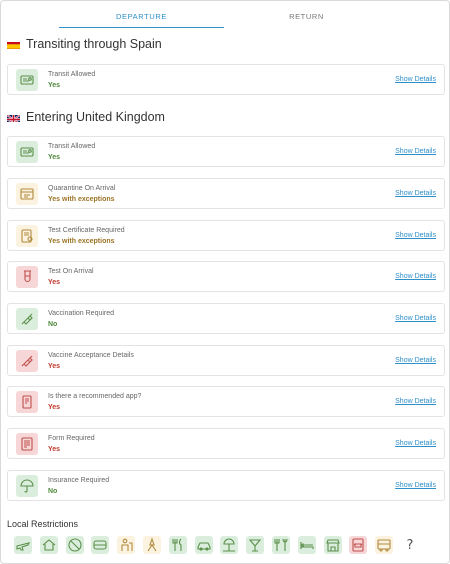 The image size is (450, 564). I want to click on local-restrictions-icons: ?, so click(220, 545).